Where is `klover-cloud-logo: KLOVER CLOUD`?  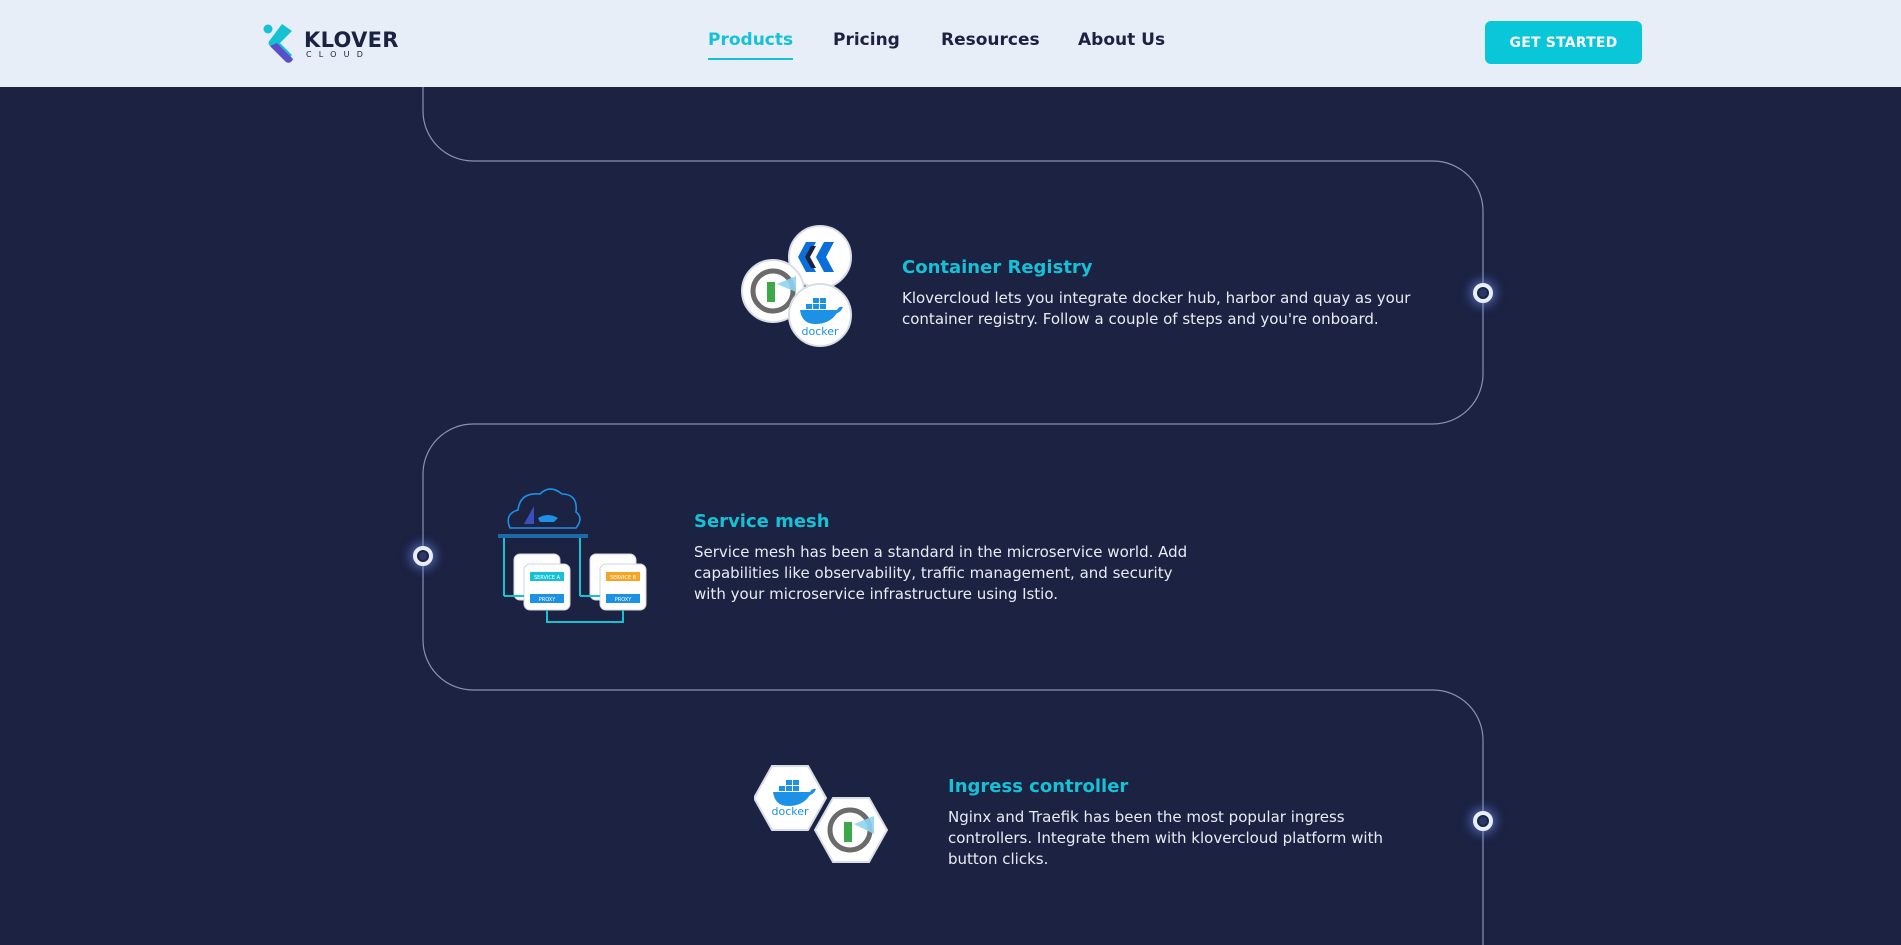
klover-cloud-logo: KLOVER CLOUD is located at coordinates (330, 43).